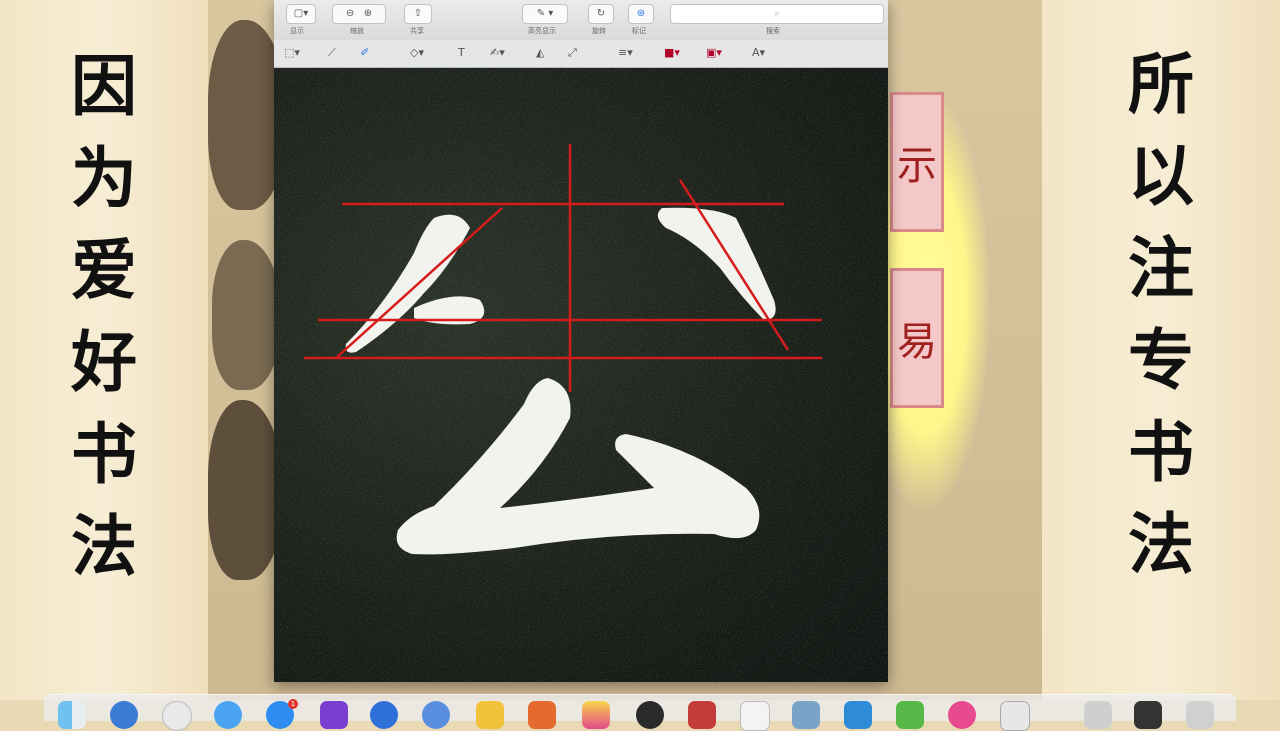 Image resolution: width=1280 pixels, height=731 pixels. What do you see at coordinates (124, 715) in the screenshot?
I see `launchpad-icon` at bounding box center [124, 715].